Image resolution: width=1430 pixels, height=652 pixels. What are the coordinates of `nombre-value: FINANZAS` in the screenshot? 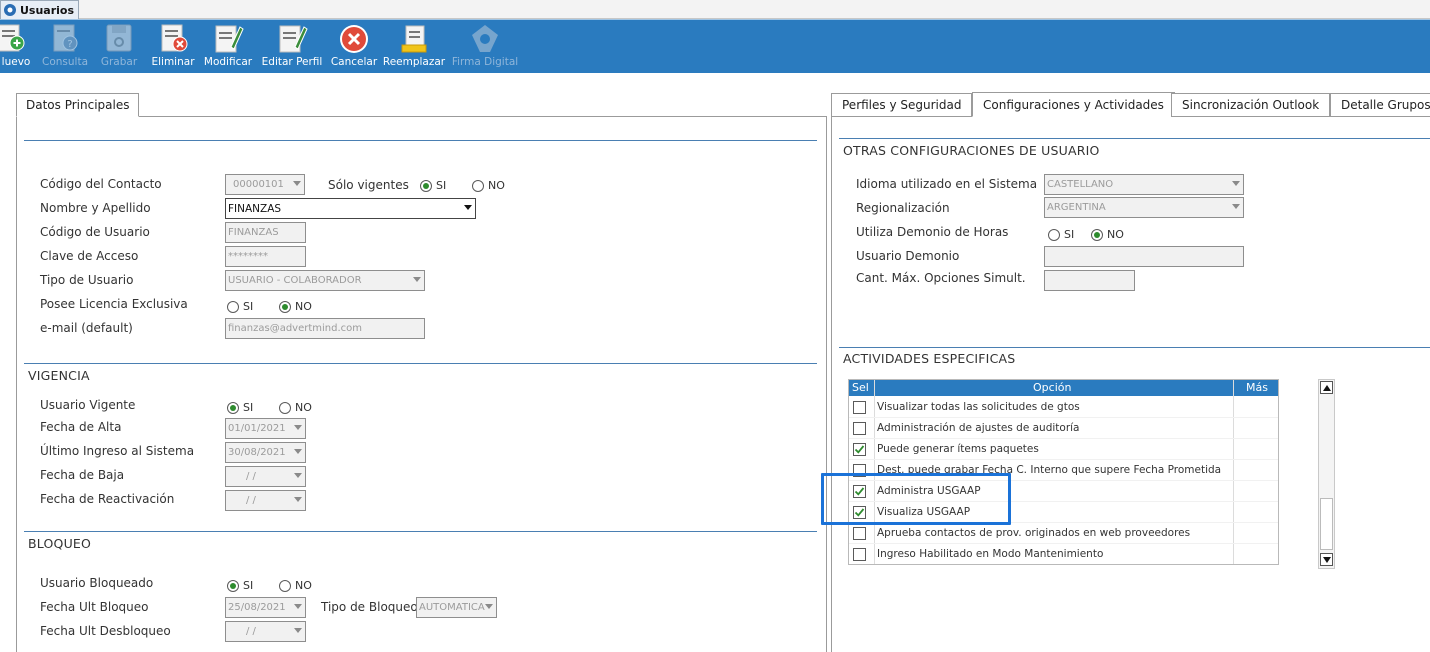 It's located at (255, 208).